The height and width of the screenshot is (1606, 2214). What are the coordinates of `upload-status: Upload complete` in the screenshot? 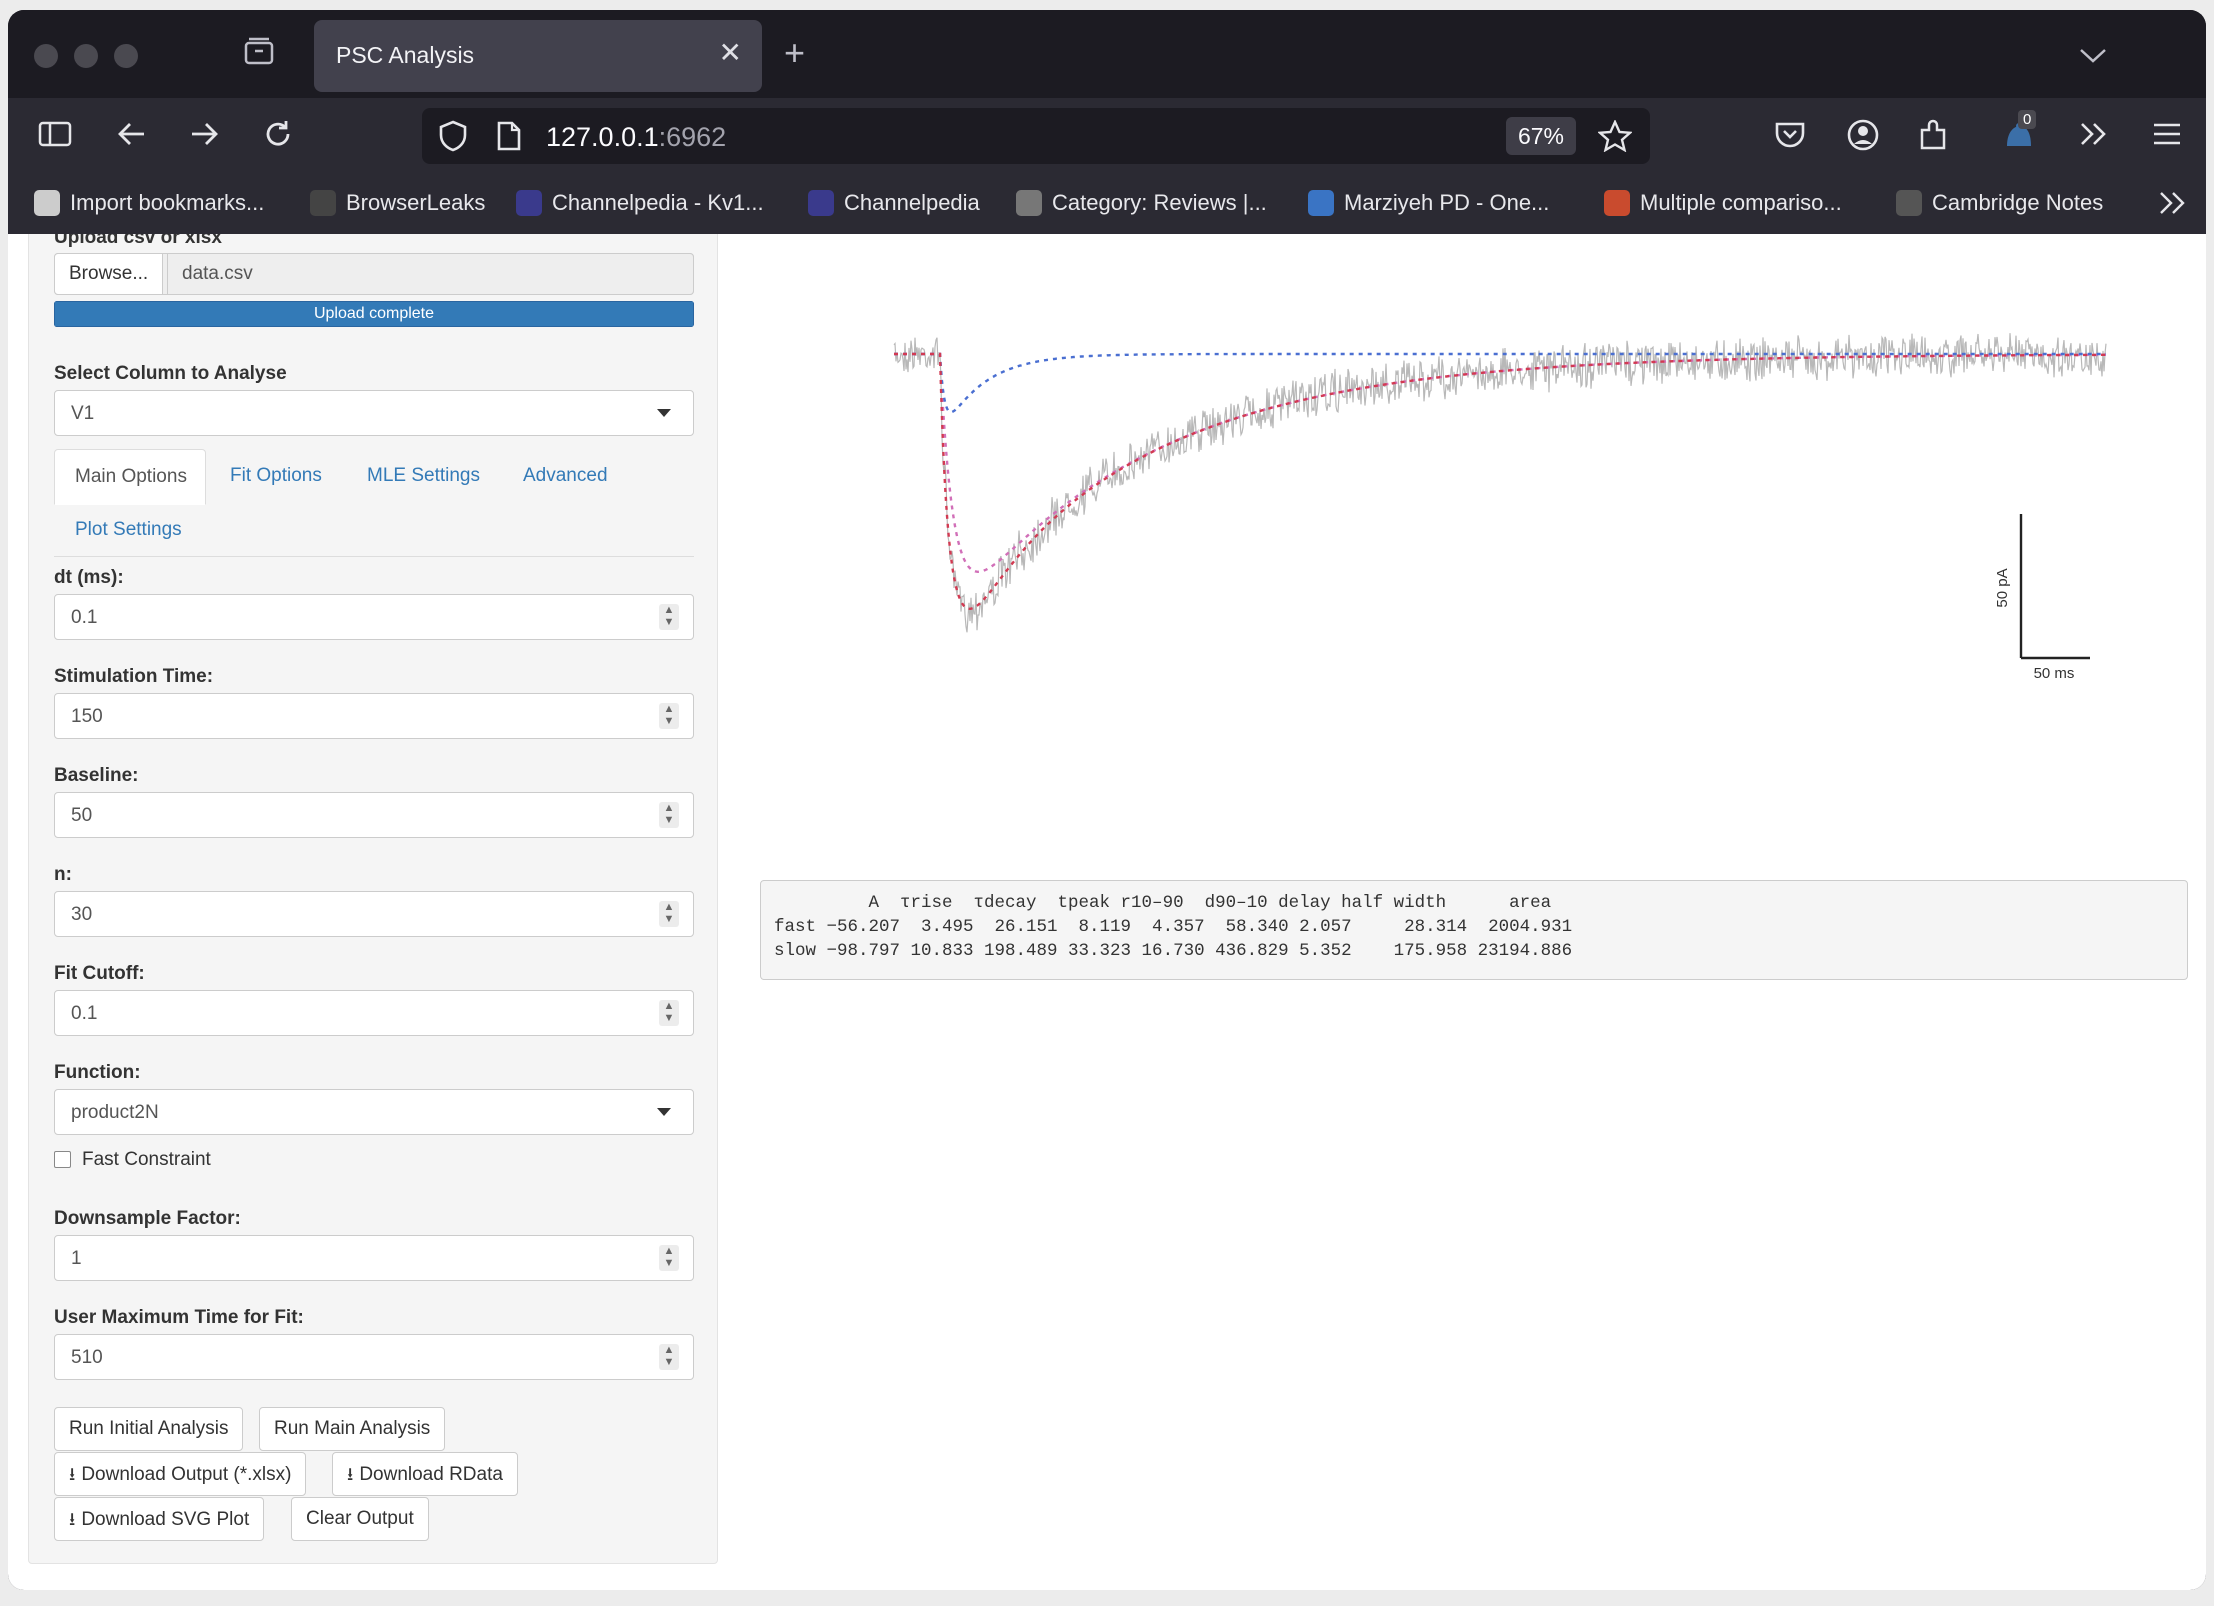 It's located at (374, 313).